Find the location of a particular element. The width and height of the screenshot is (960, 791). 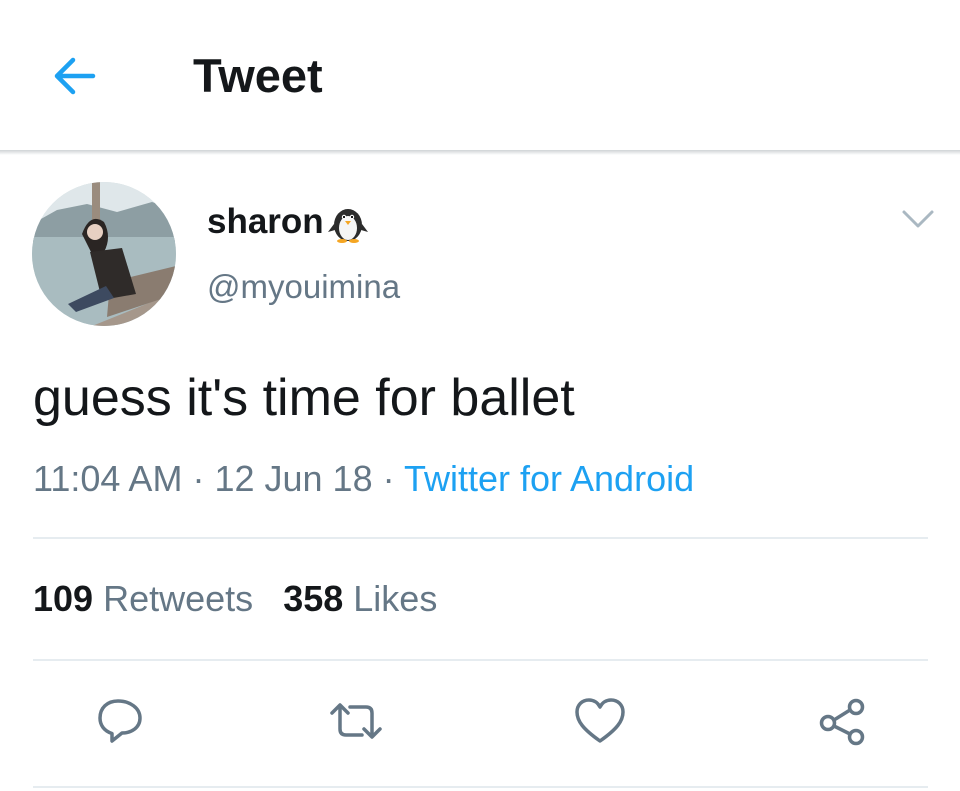

retweets-count: 109 is located at coordinates (63, 598).